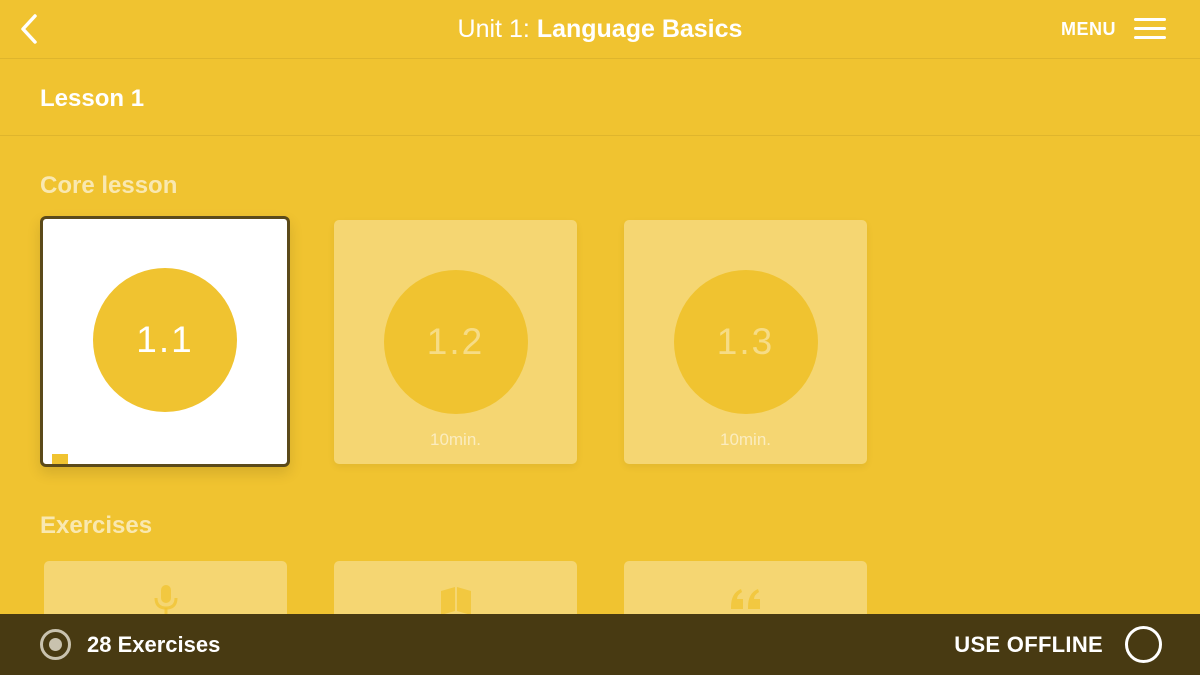 The width and height of the screenshot is (1200, 675). Describe the element at coordinates (109, 185) in the screenshot. I see `core-lesson-heading: Core lesson` at that location.